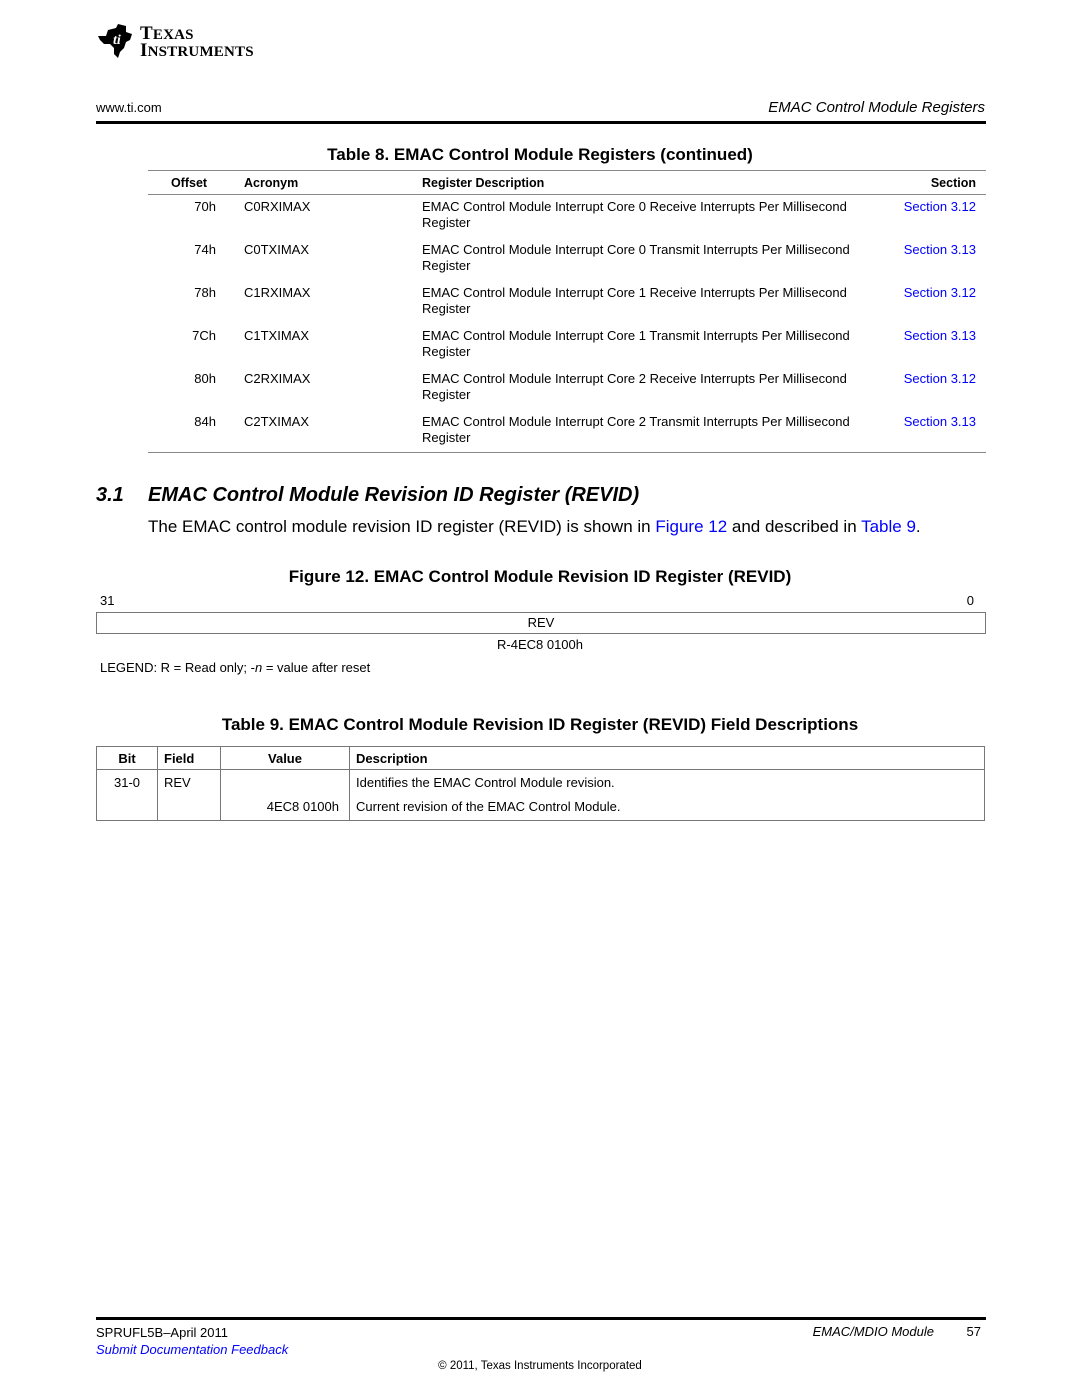  I want to click on cell-acronym: C2RXIMAX, so click(277, 378).